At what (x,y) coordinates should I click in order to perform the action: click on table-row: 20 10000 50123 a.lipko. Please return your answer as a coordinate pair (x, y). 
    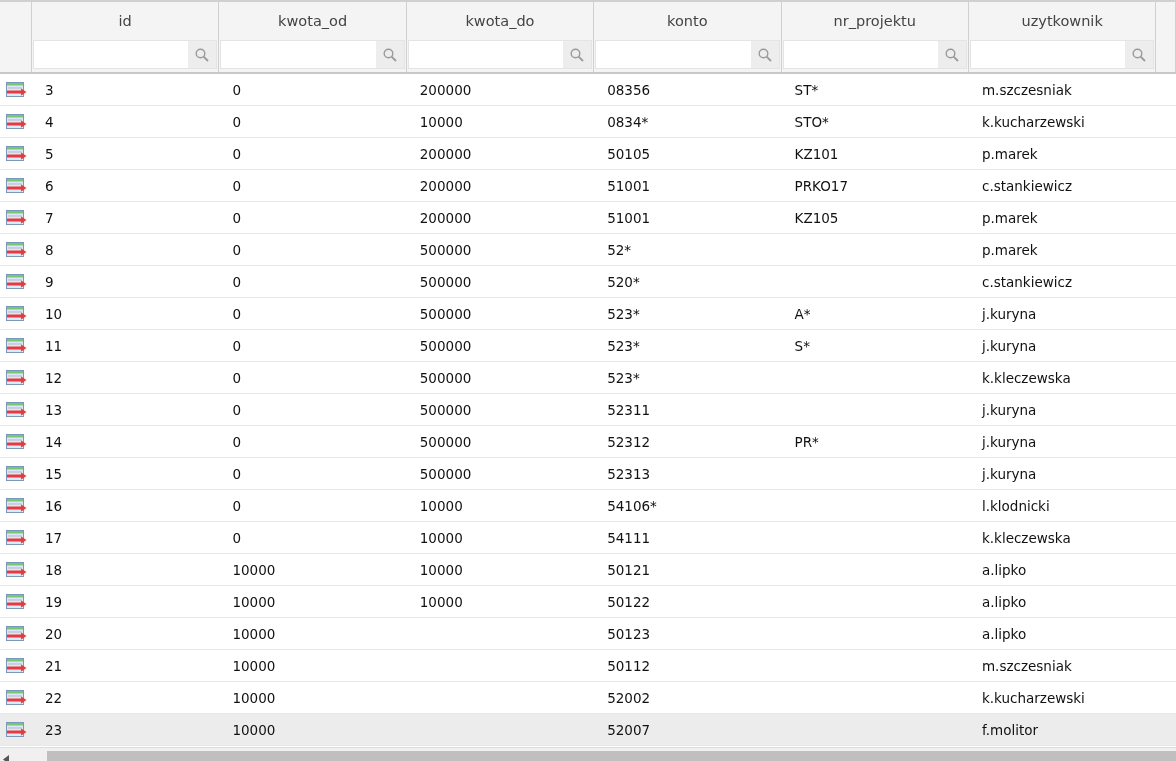
    Looking at the image, I should click on (588, 634).